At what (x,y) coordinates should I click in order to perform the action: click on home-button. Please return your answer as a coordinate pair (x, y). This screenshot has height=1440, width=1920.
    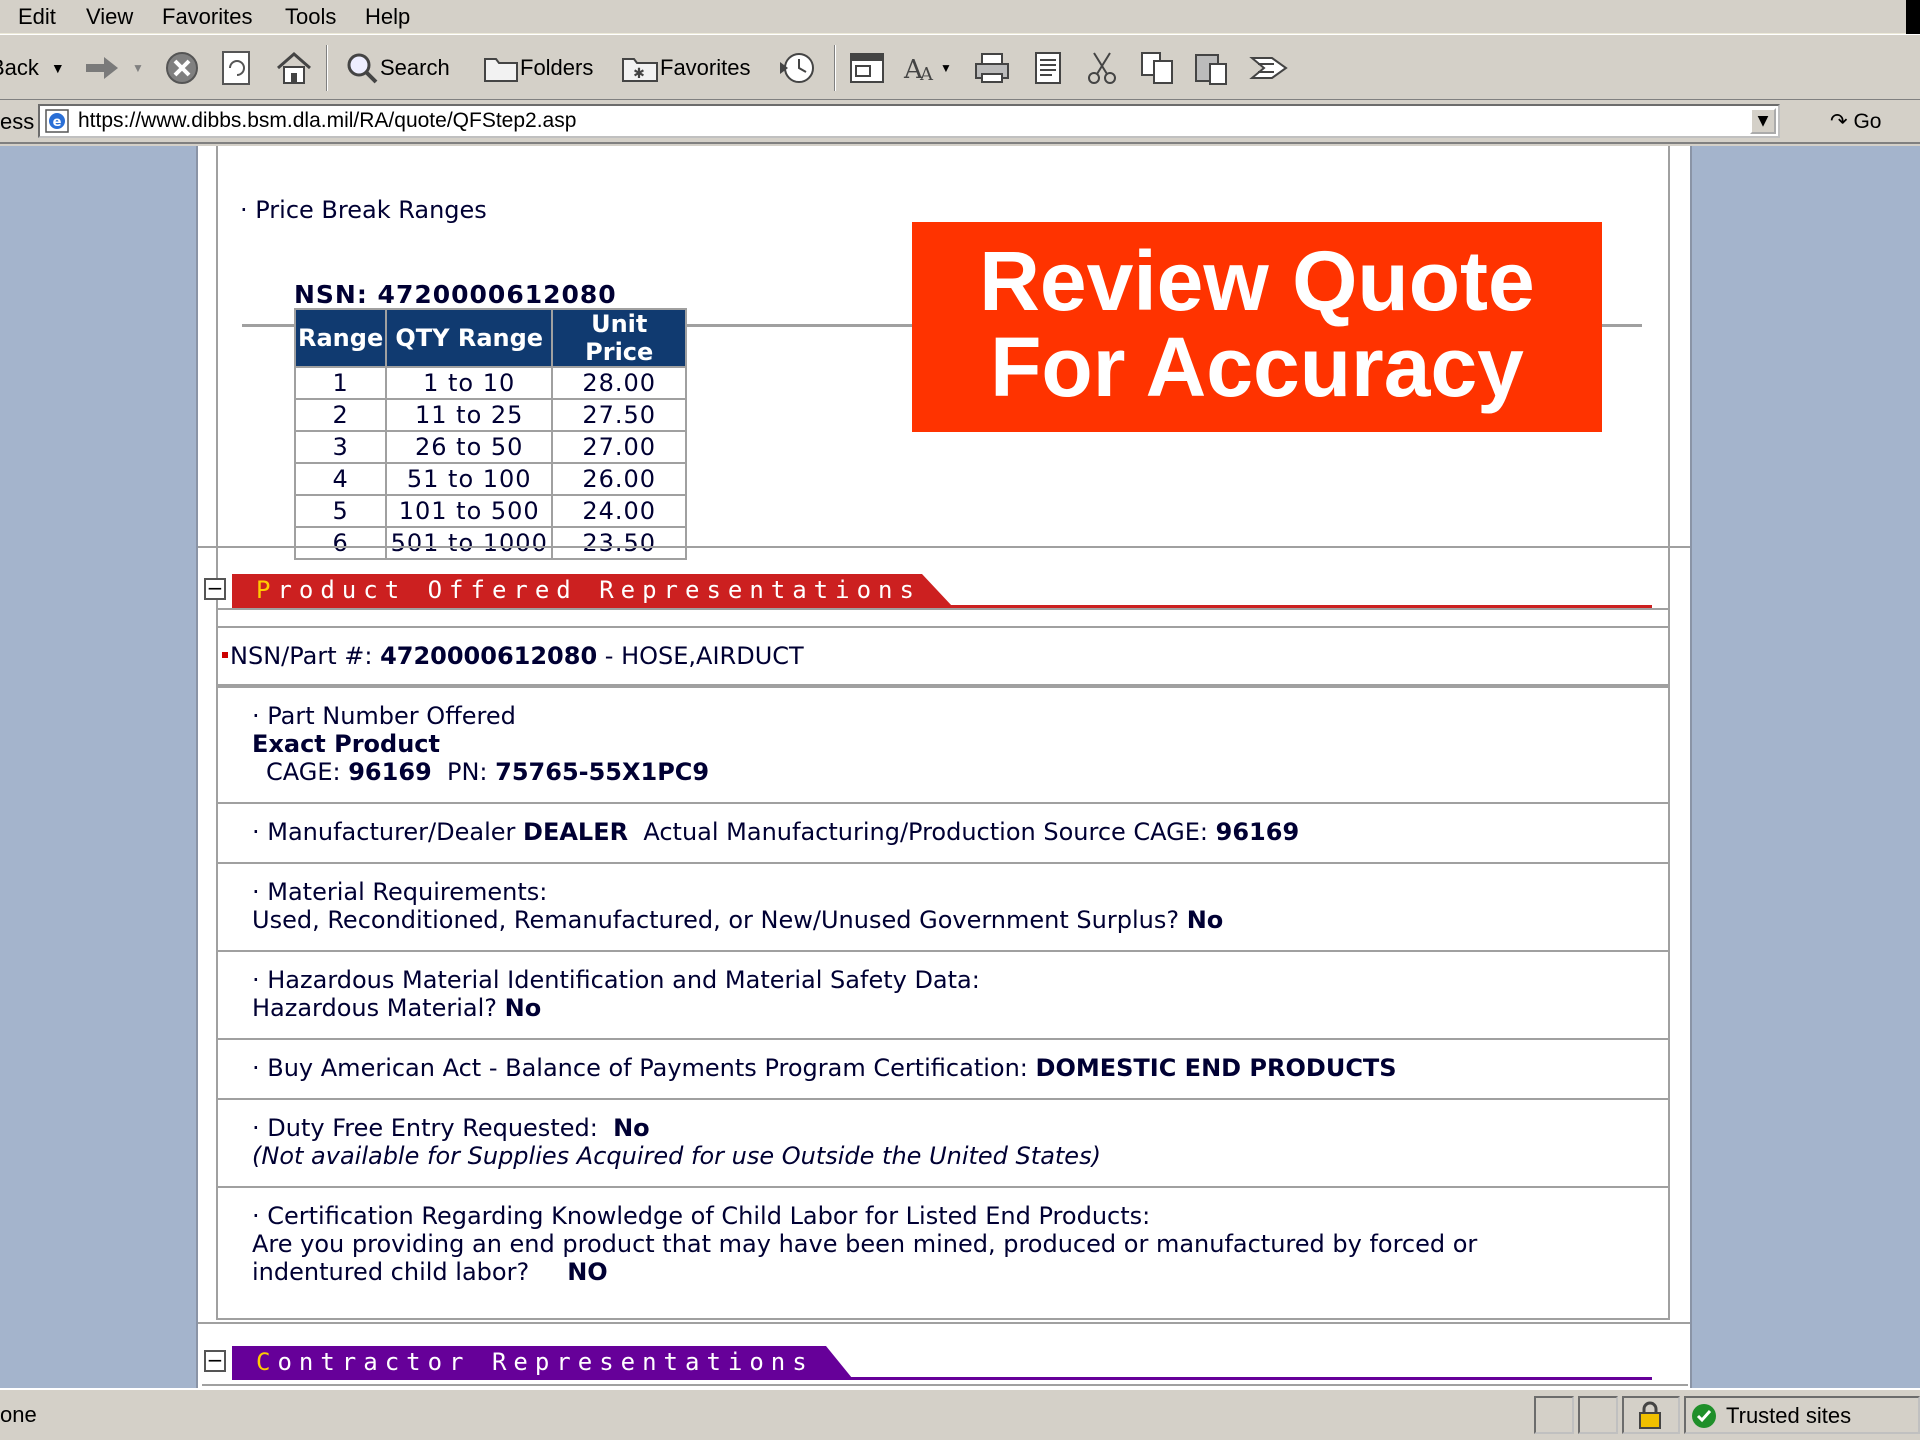
    Looking at the image, I should click on (294, 68).